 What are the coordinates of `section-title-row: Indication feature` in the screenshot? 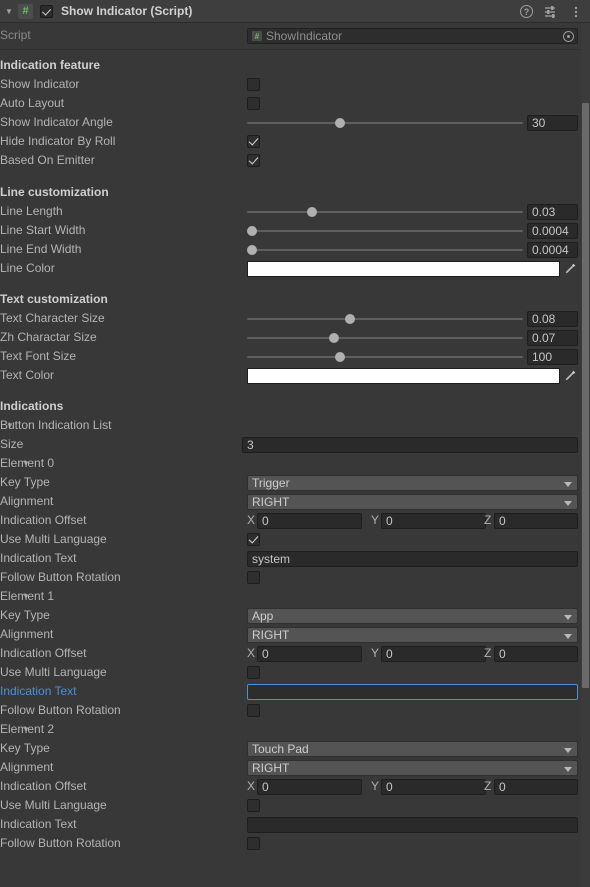 It's located at (295, 65).